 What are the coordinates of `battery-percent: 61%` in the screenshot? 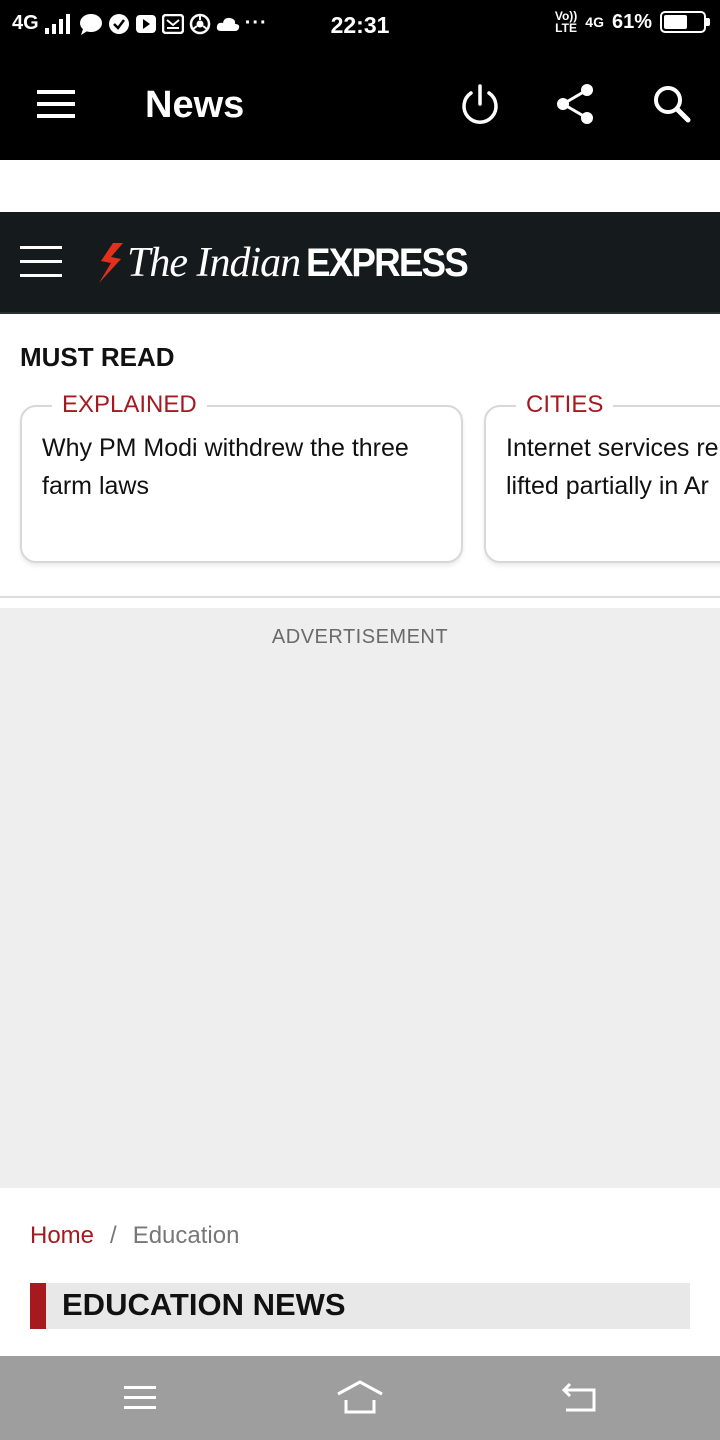 It's located at (631, 21).